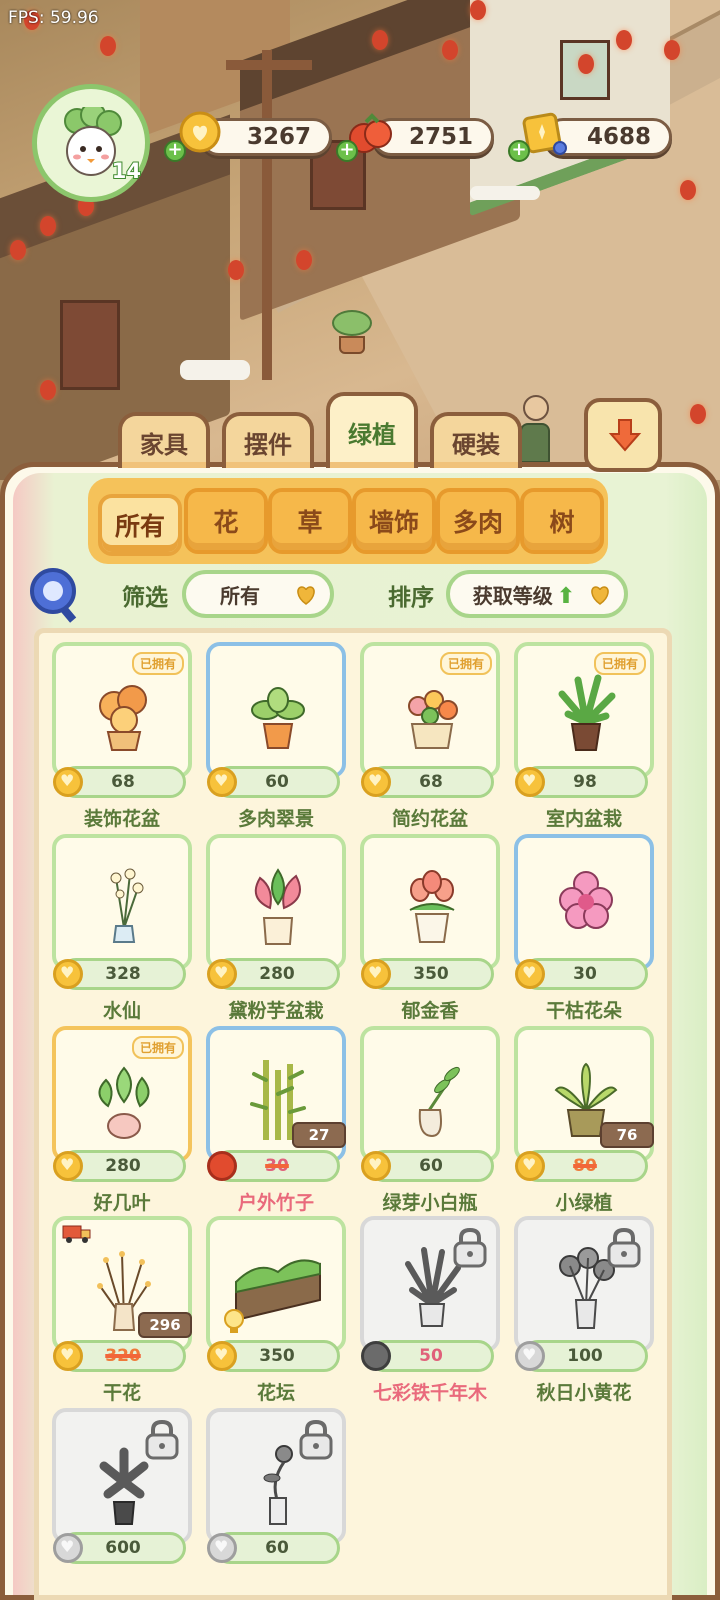 The height and width of the screenshot is (1600, 720). What do you see at coordinates (127, 905) in the screenshot?
I see `narcissus-vase-icon` at bounding box center [127, 905].